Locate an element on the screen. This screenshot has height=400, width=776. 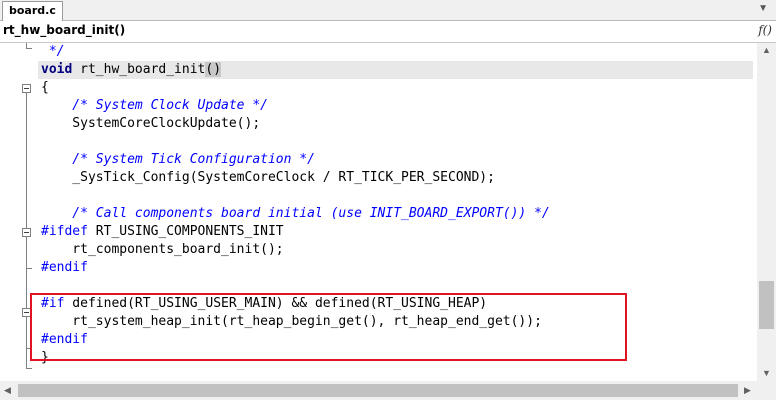
code-line: { is located at coordinates (45, 87).